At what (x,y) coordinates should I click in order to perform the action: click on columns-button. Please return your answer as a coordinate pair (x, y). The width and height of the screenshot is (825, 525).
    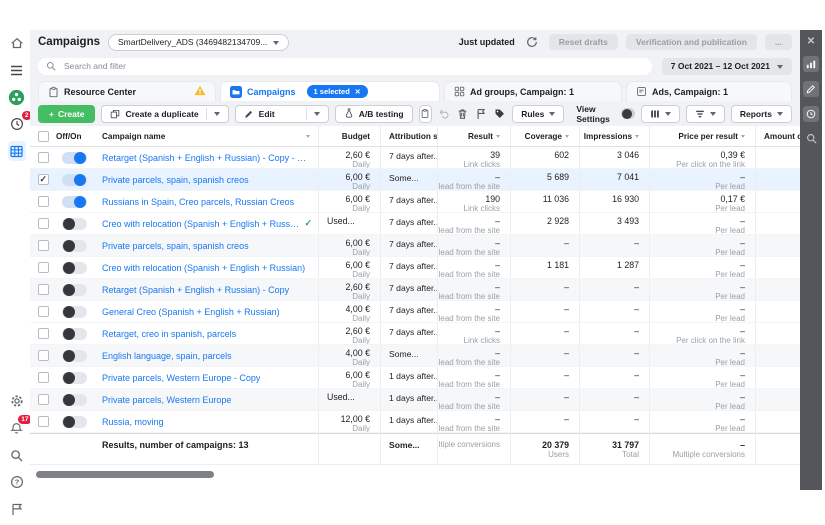
    Looking at the image, I should click on (660, 113).